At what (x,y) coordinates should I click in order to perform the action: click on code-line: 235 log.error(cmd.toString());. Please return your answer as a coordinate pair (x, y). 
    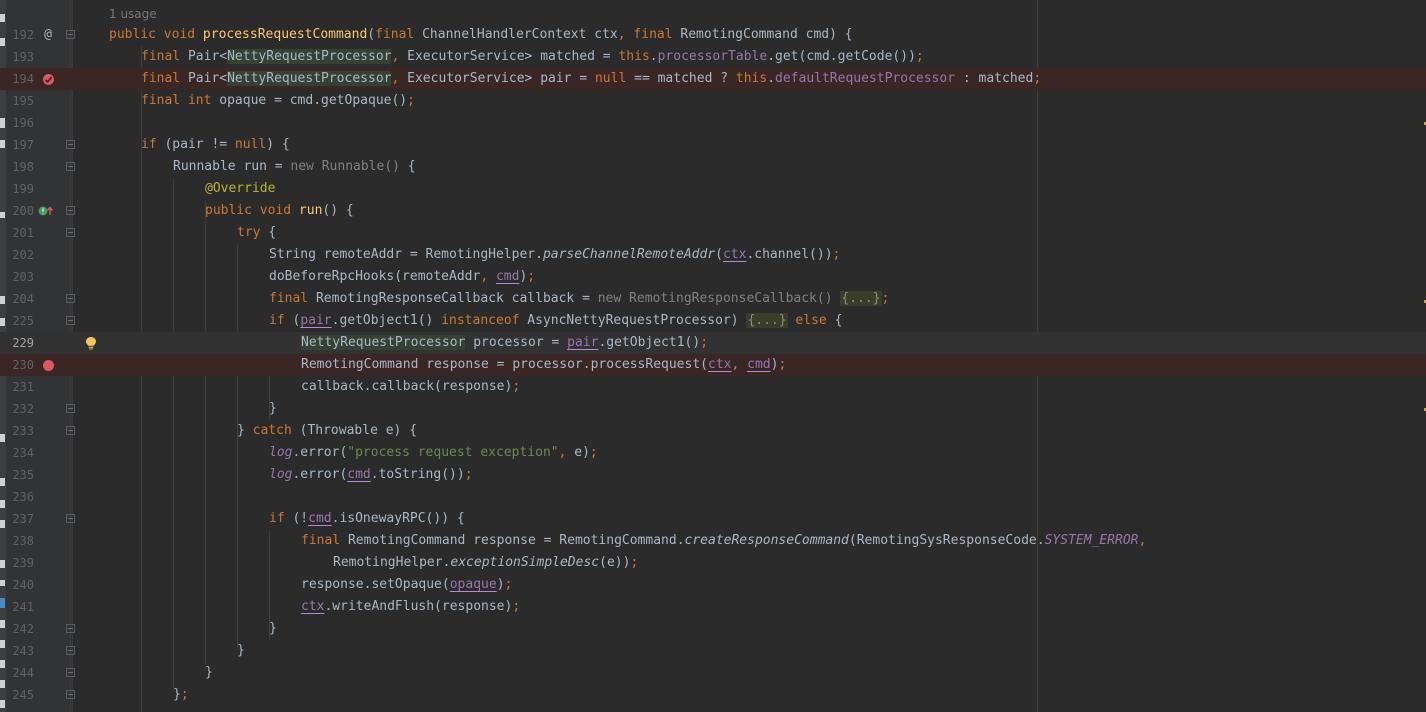
    Looking at the image, I should click on (713, 475).